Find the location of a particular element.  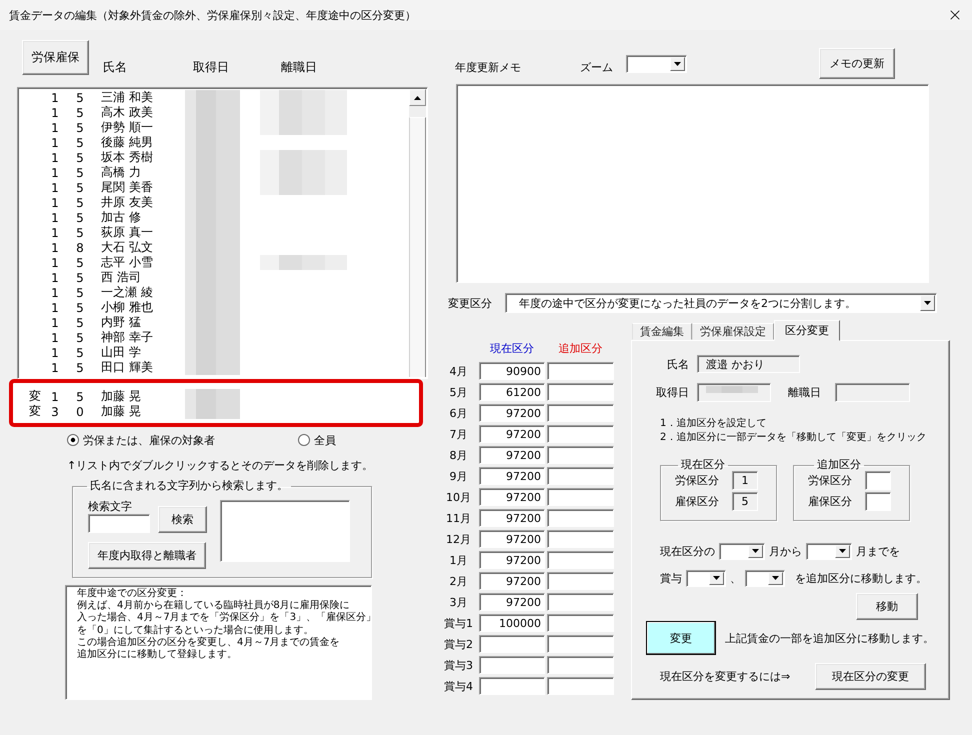

wage-column-heading: 現在区分 is located at coordinates (512, 348).